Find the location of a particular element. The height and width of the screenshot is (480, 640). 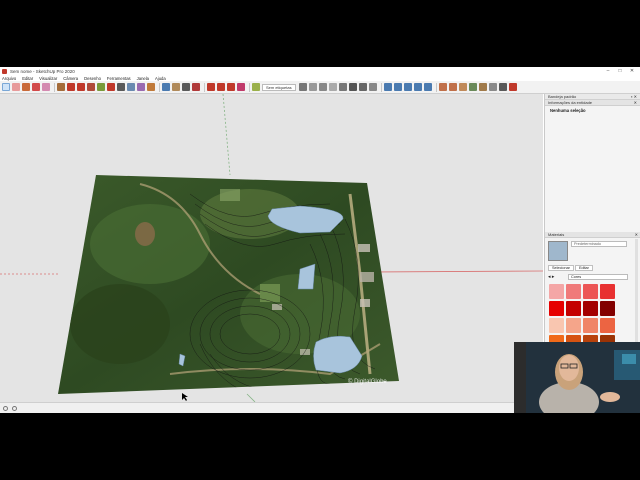

smoove-icon is located at coordinates (462, 87).